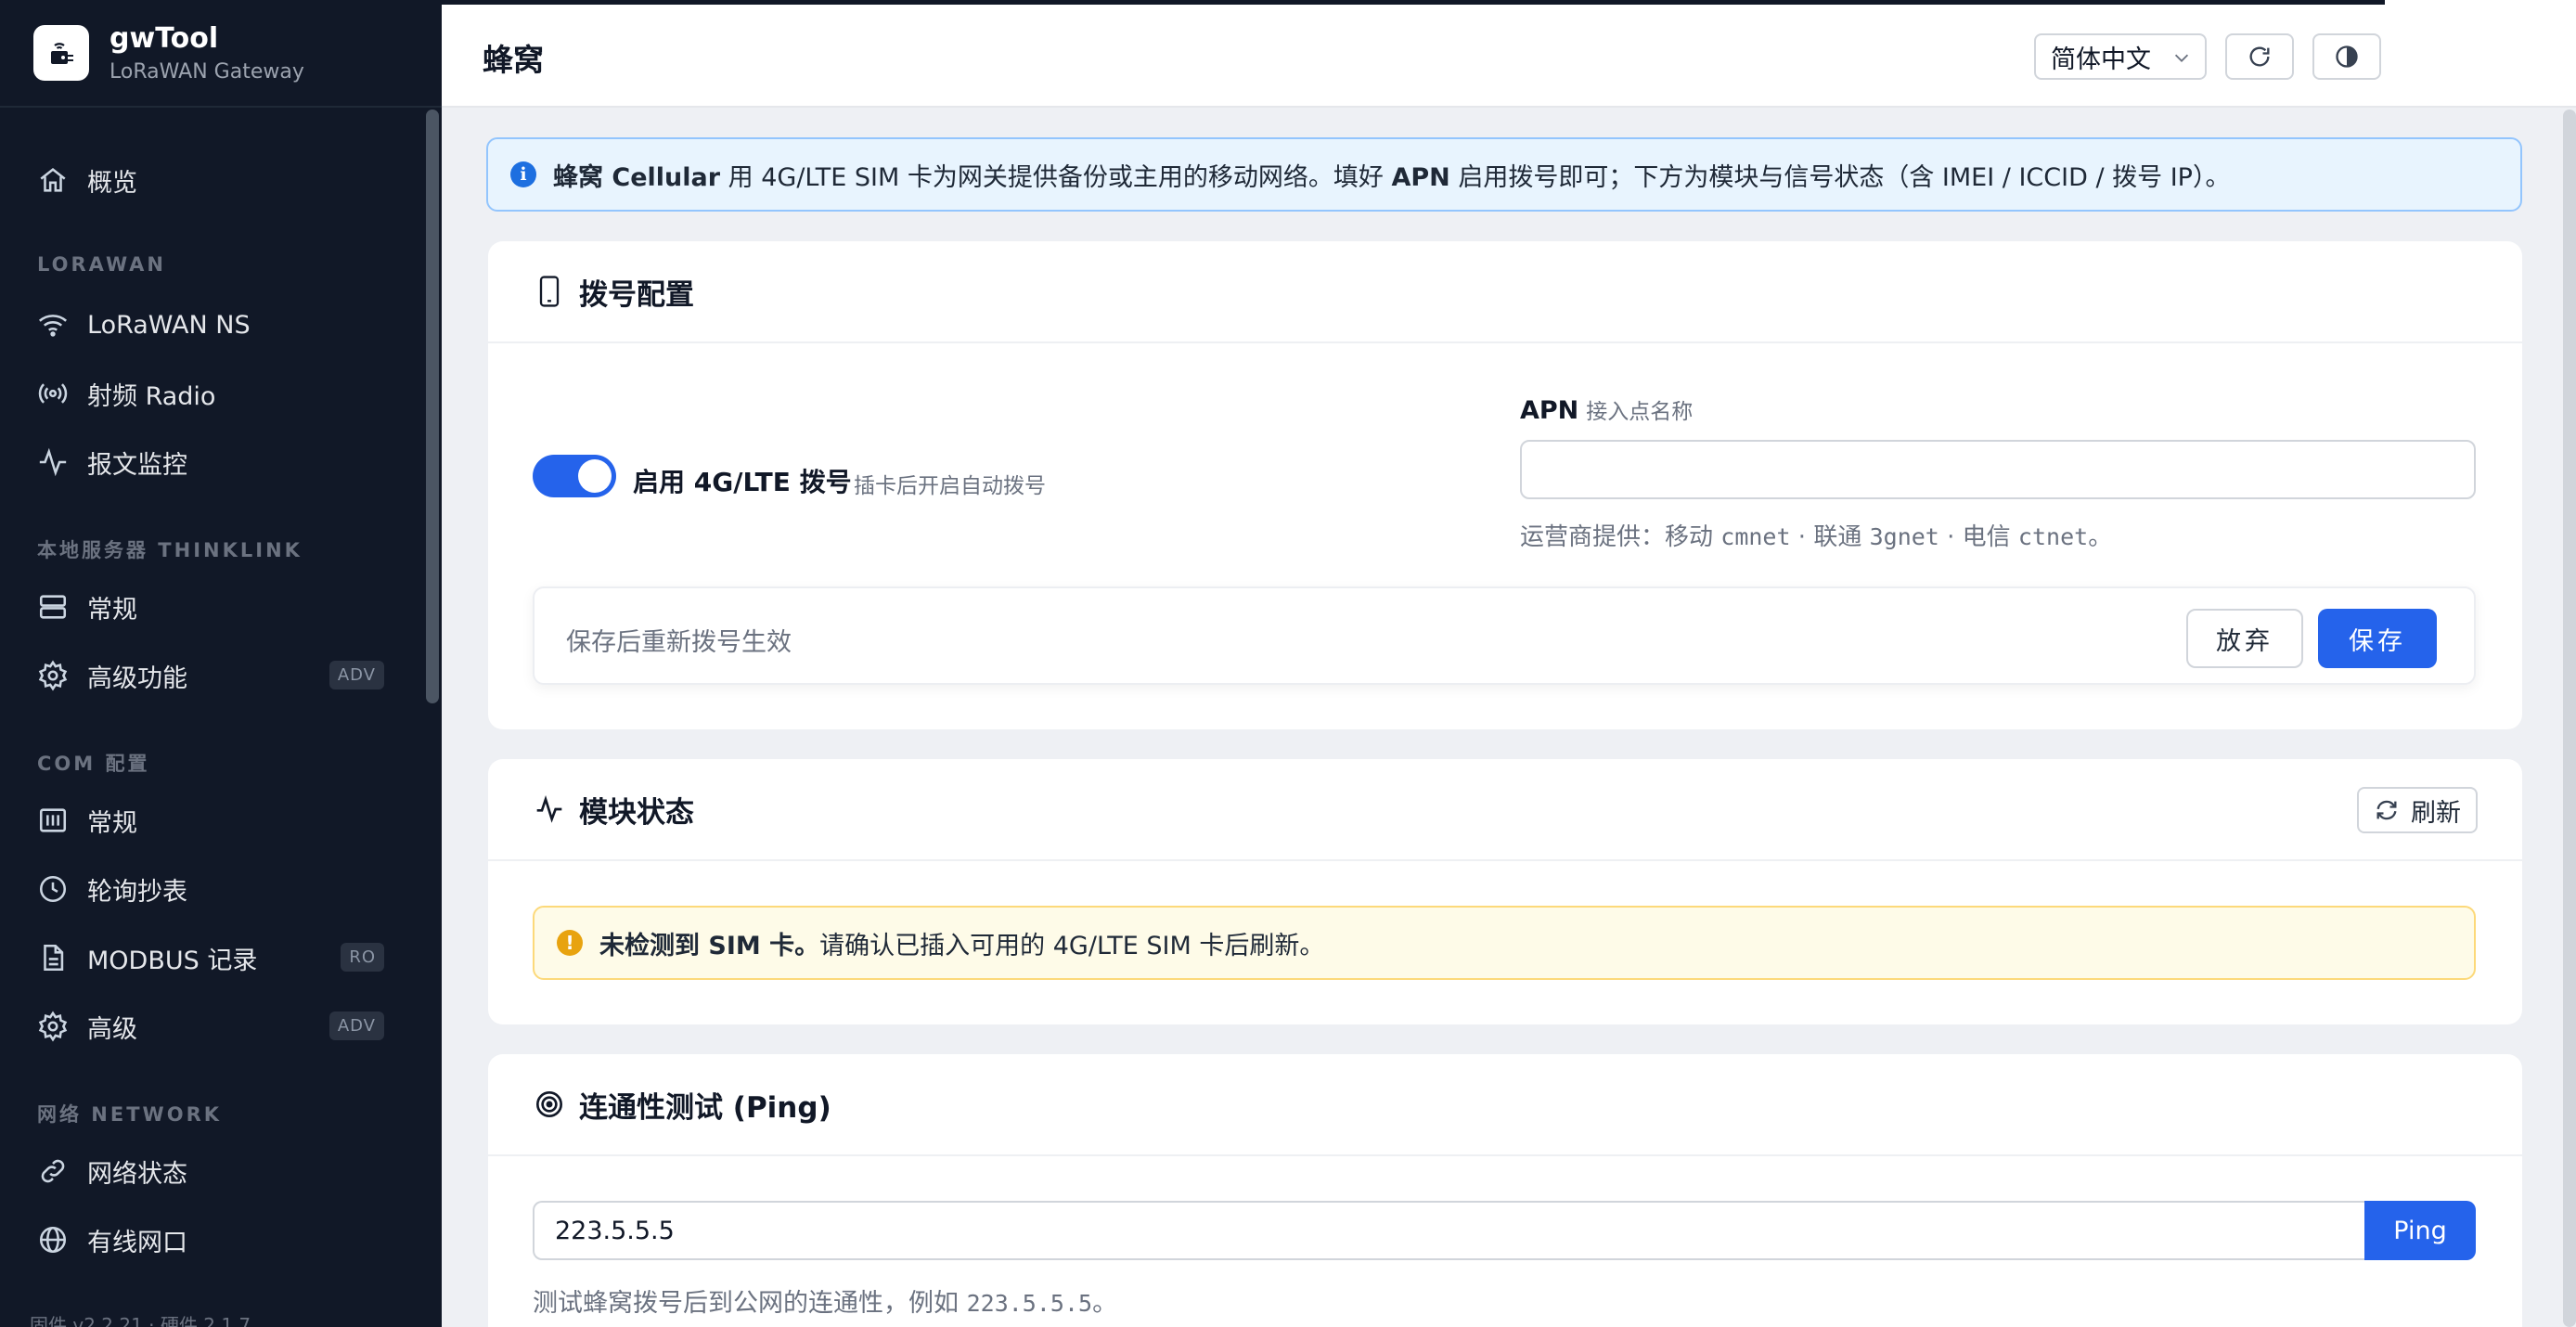 The image size is (2576, 1327). I want to click on warning-icon: !, so click(570, 943).